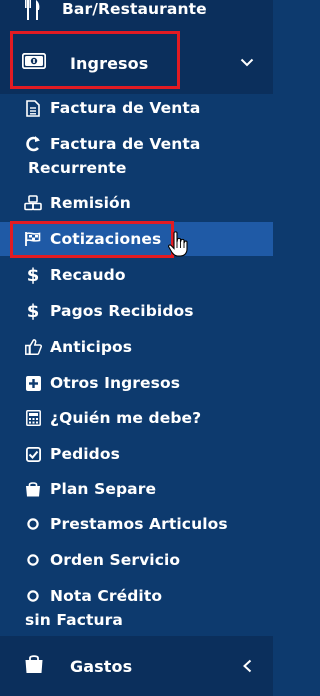  I want to click on submenu-item-anticipos: Anticipos, so click(136, 347).